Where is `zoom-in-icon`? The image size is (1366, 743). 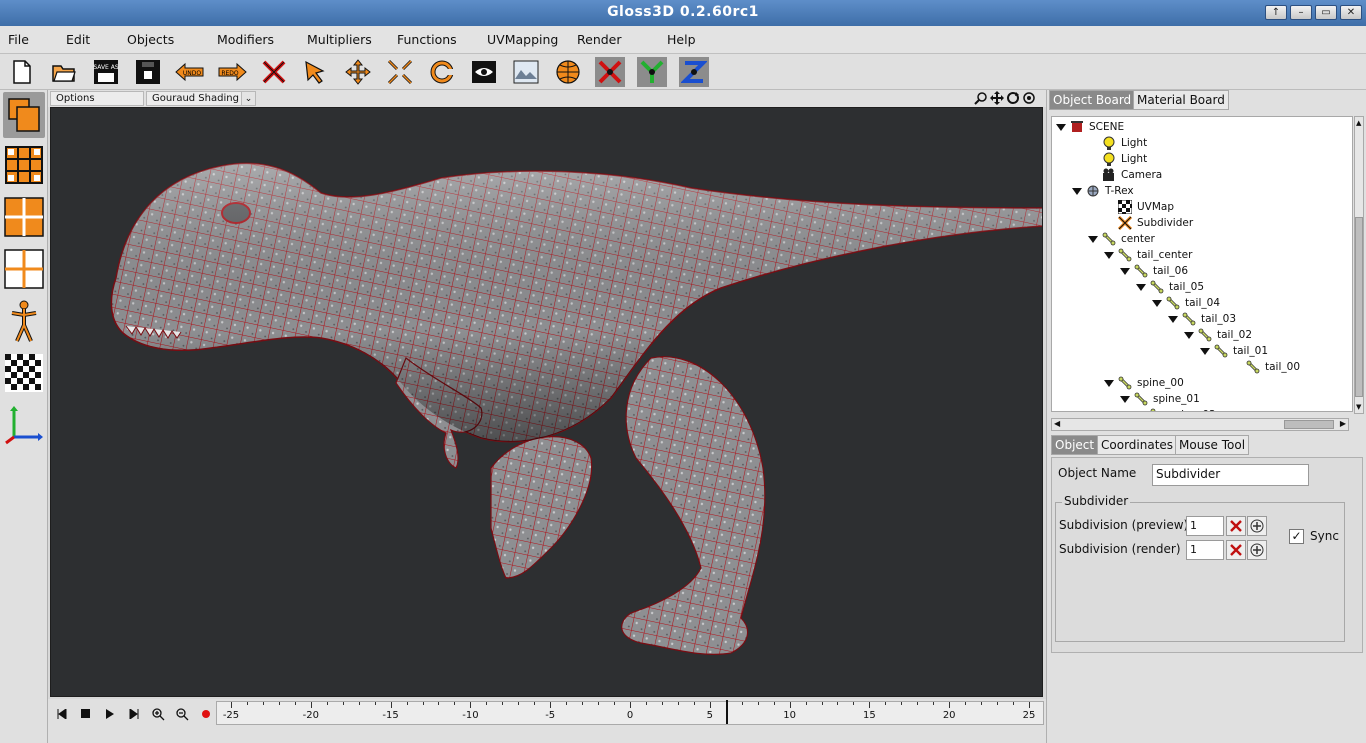
zoom-in-icon is located at coordinates (158, 714).